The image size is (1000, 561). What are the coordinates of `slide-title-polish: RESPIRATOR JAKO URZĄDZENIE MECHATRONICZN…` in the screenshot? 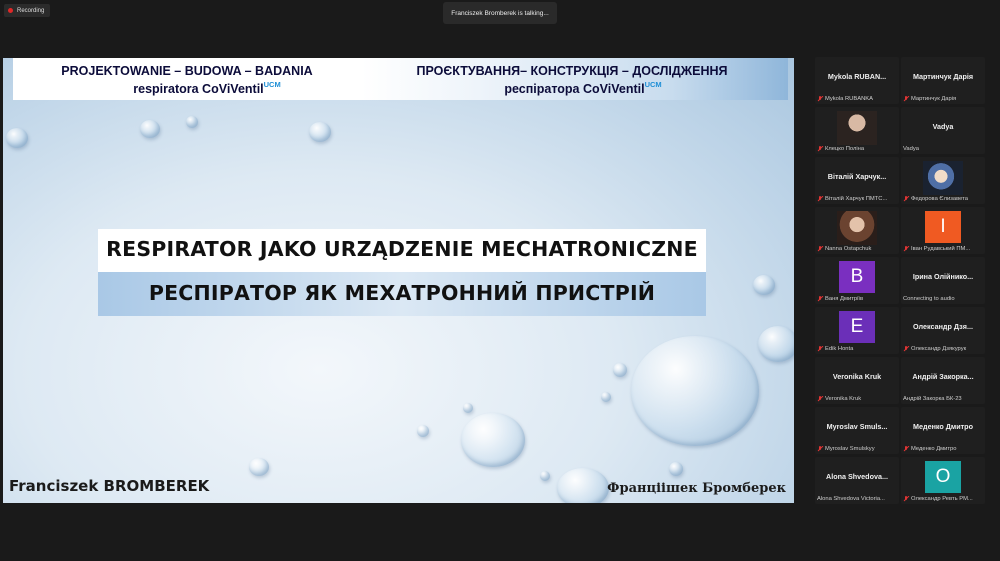 It's located at (402, 249).